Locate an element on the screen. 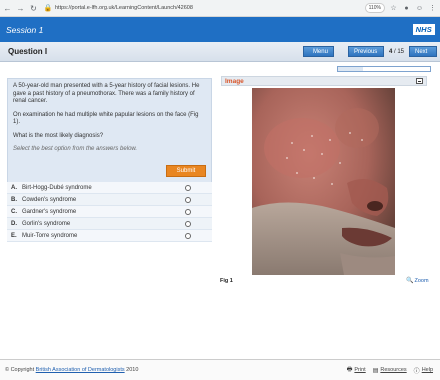 This screenshot has height=380, width=440. copyright-prefix: © Copyright is located at coordinates (20, 370).